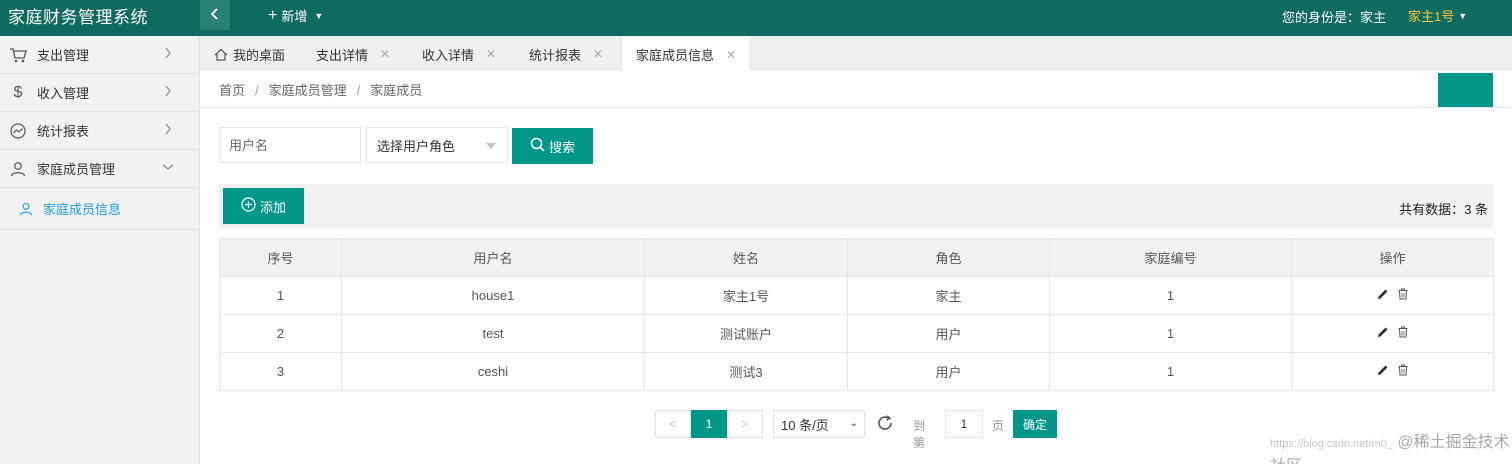  I want to click on table-row: 3 ceshi 测试3 用户 1, so click(856, 371).